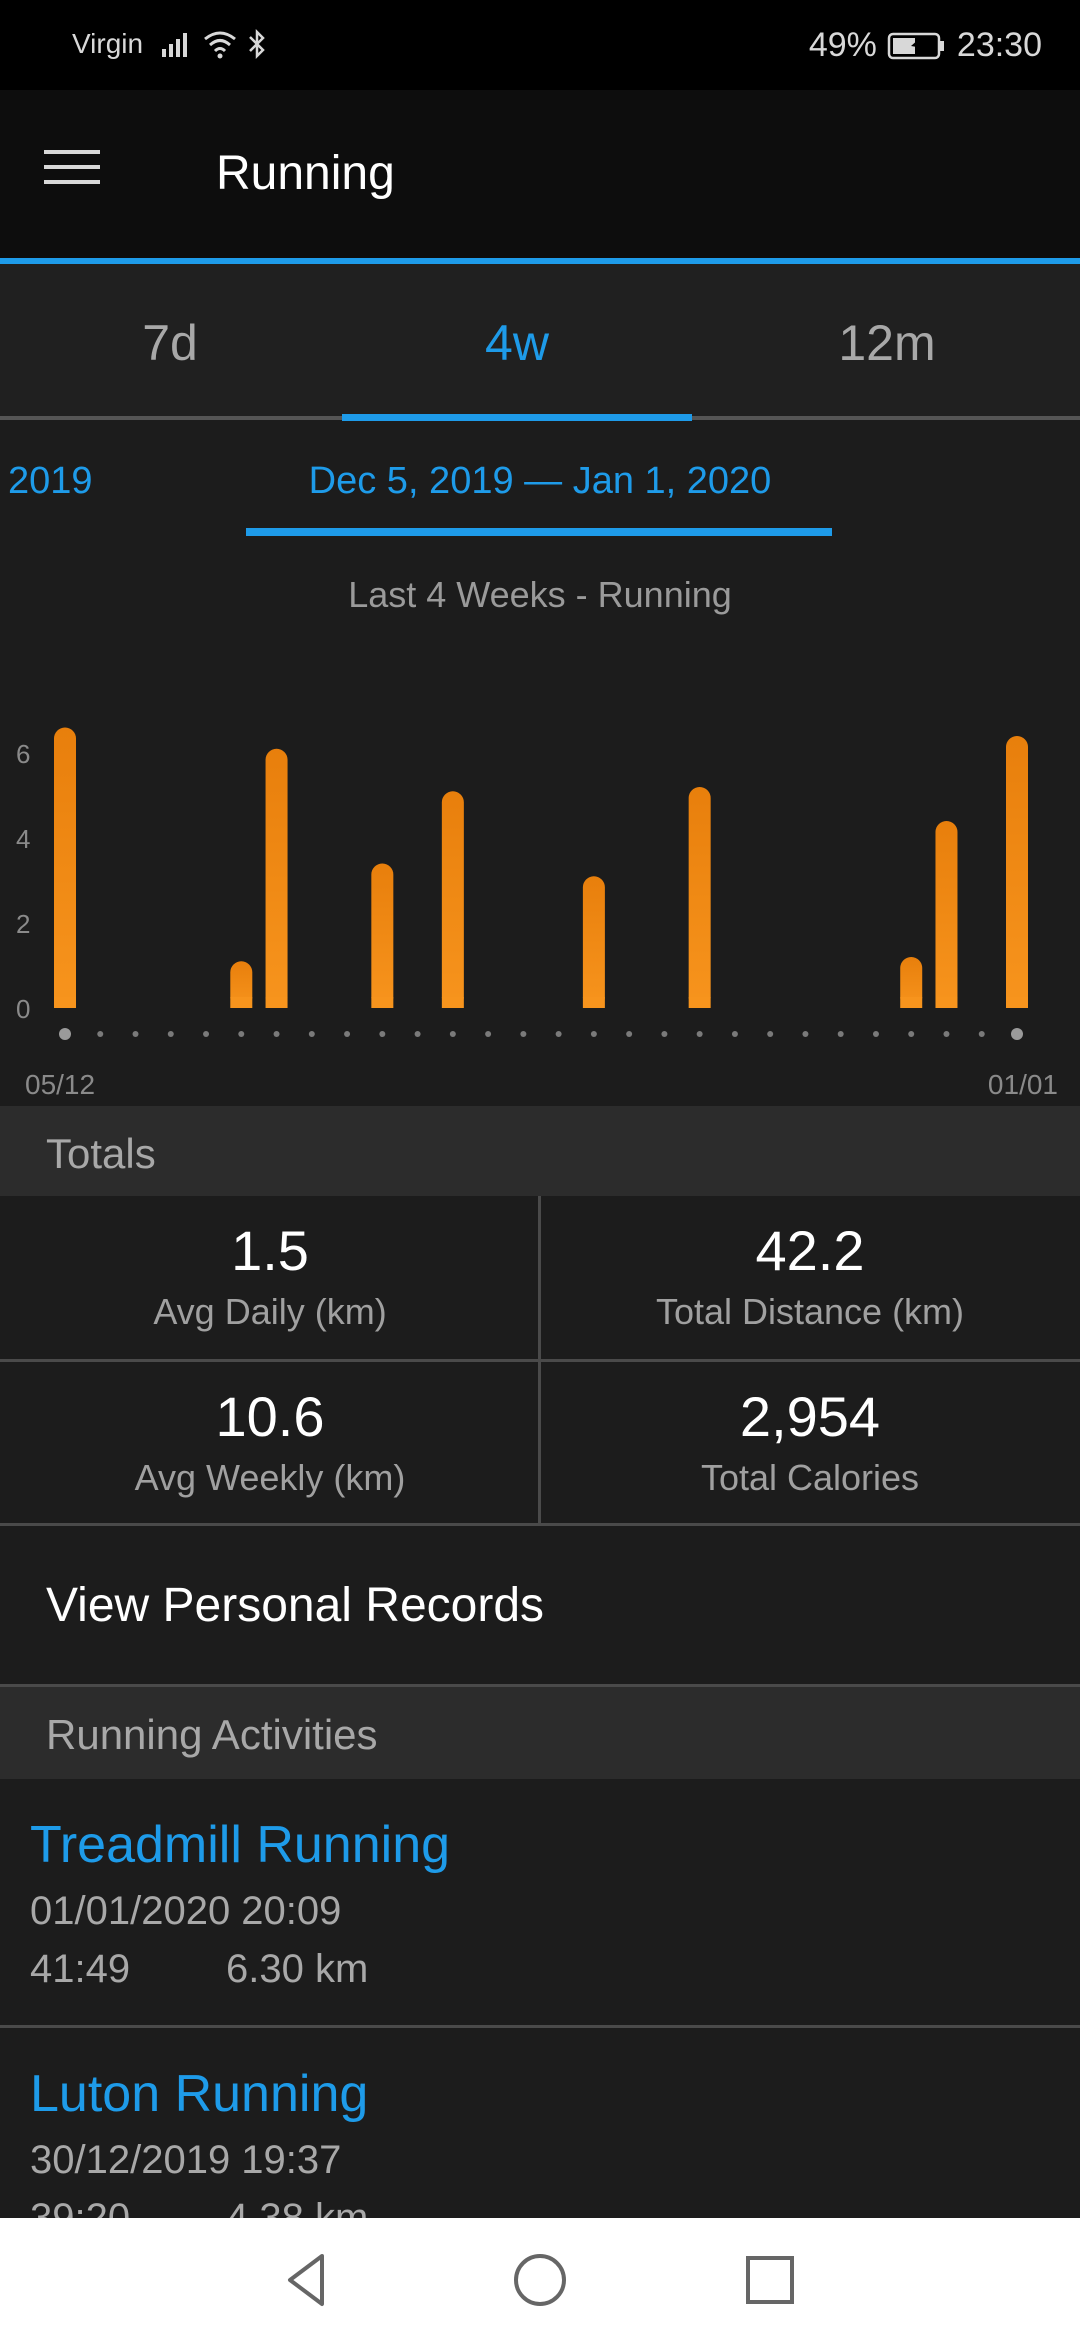  Describe the element at coordinates (295, 1605) in the screenshot. I see `view-personal-records-label: View Personal Records` at that location.